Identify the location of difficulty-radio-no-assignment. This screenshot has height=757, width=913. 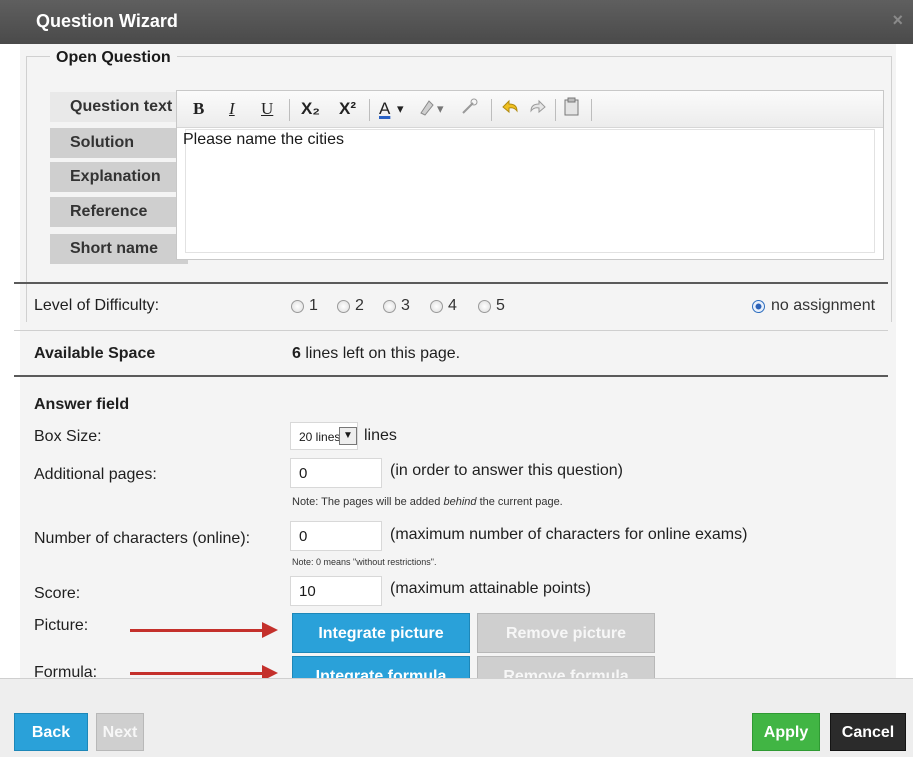
(758, 306).